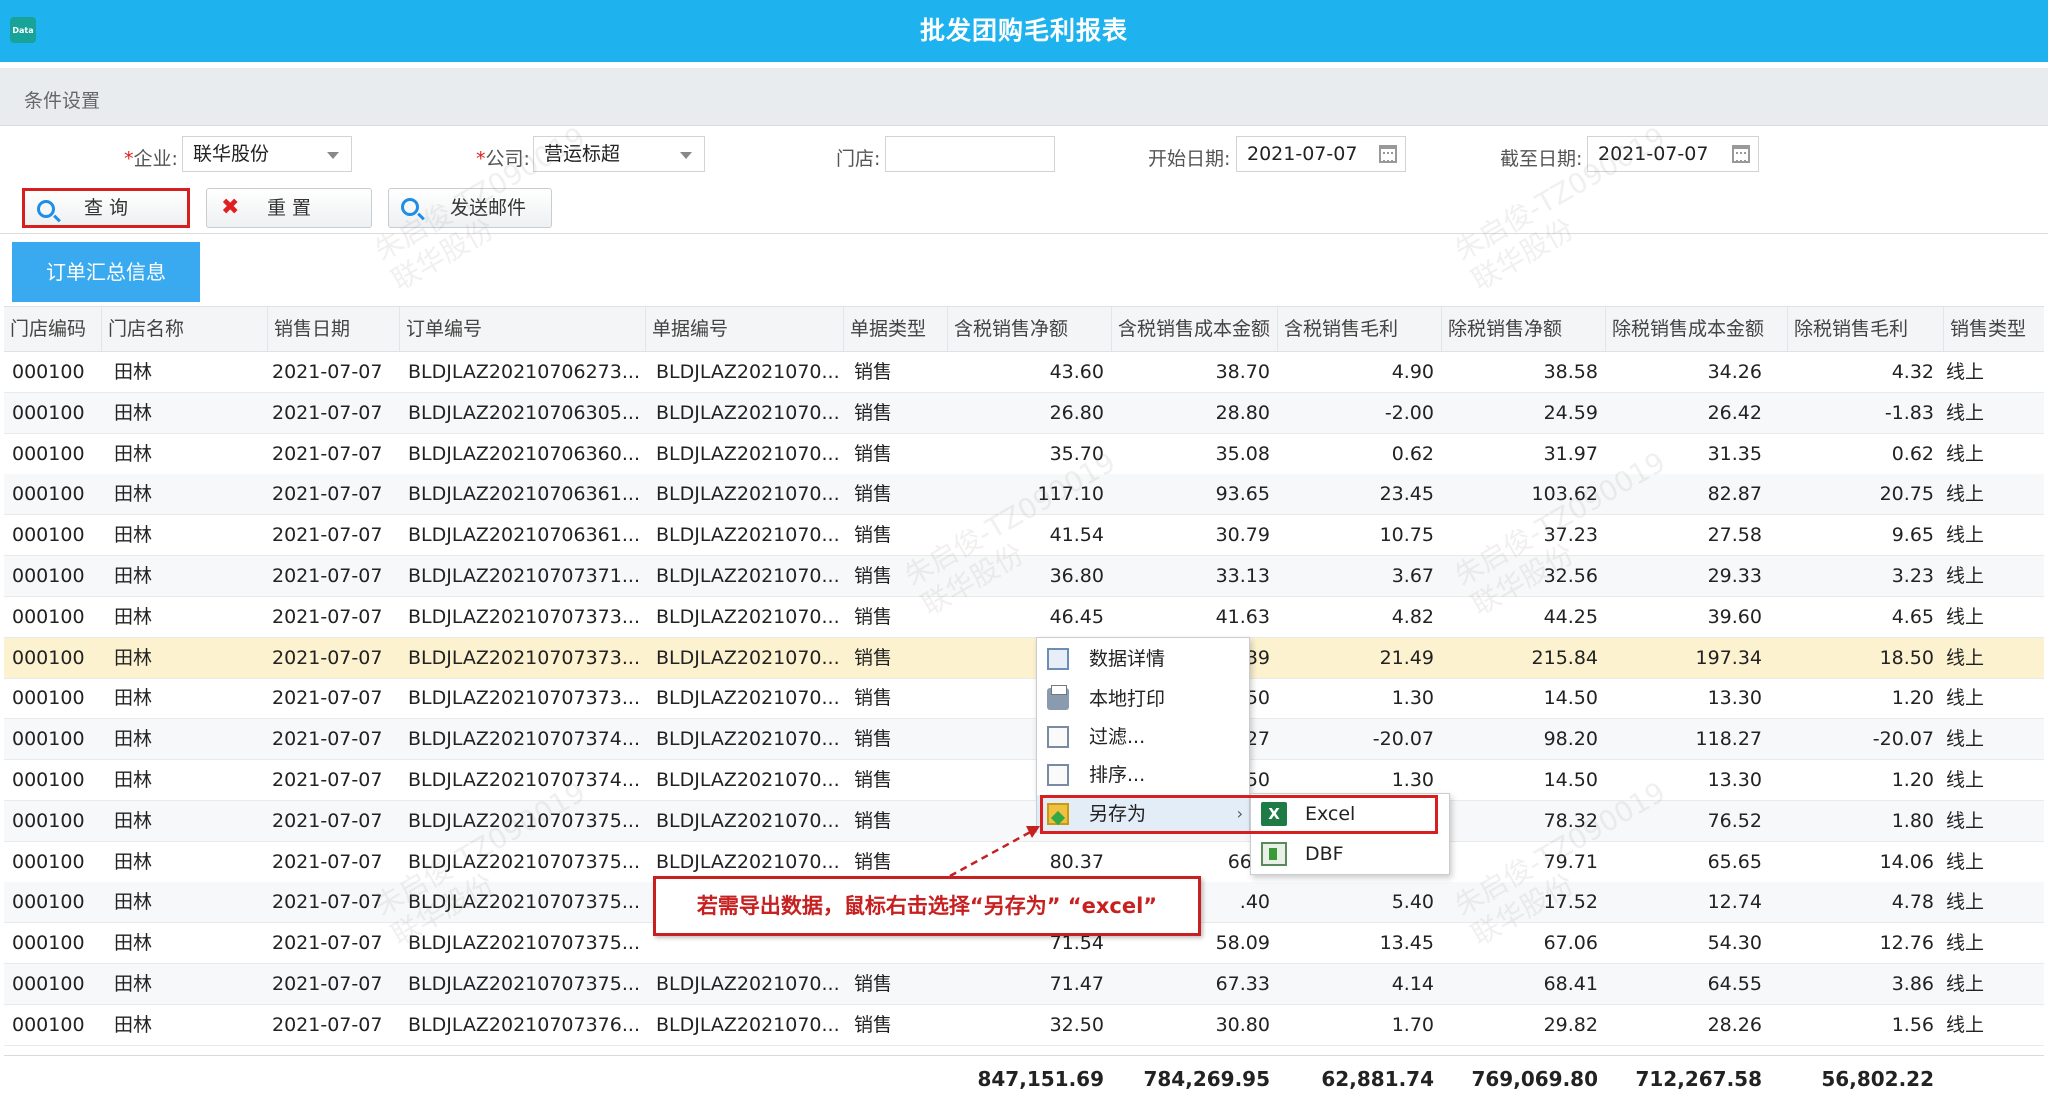 The width and height of the screenshot is (2048, 1106). What do you see at coordinates (1242, 372) in the screenshot?
I see `table-cell: 38.70` at bounding box center [1242, 372].